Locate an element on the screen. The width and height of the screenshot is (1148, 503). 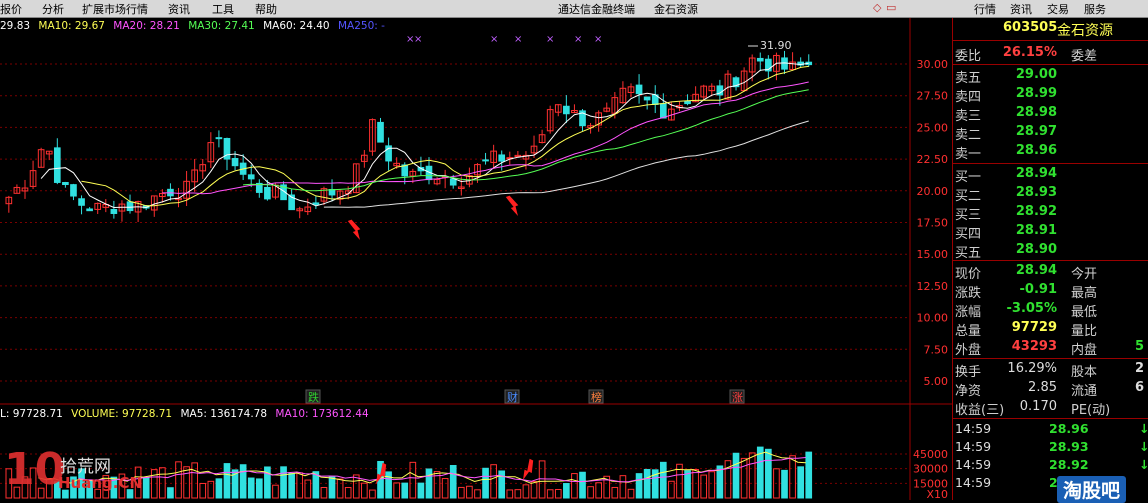
stock-header: 603505 金石资源 is located at coordinates (1050, 29).